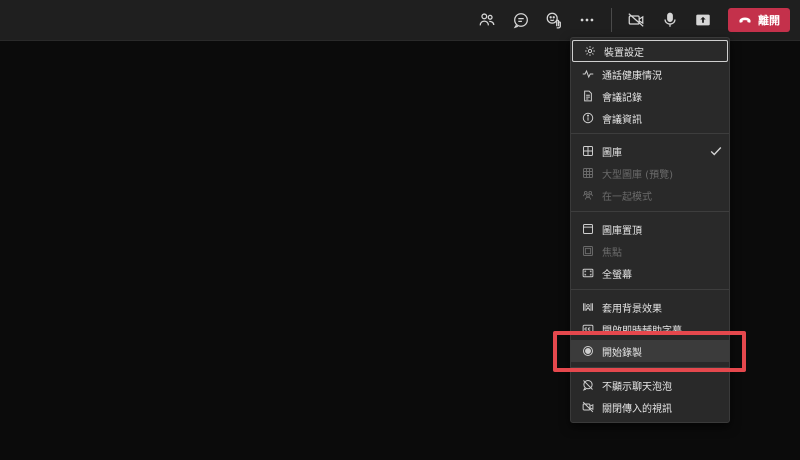 This screenshot has height=460, width=800. Describe the element at coordinates (588, 229) in the screenshot. I see `gallery-top-icon` at that location.